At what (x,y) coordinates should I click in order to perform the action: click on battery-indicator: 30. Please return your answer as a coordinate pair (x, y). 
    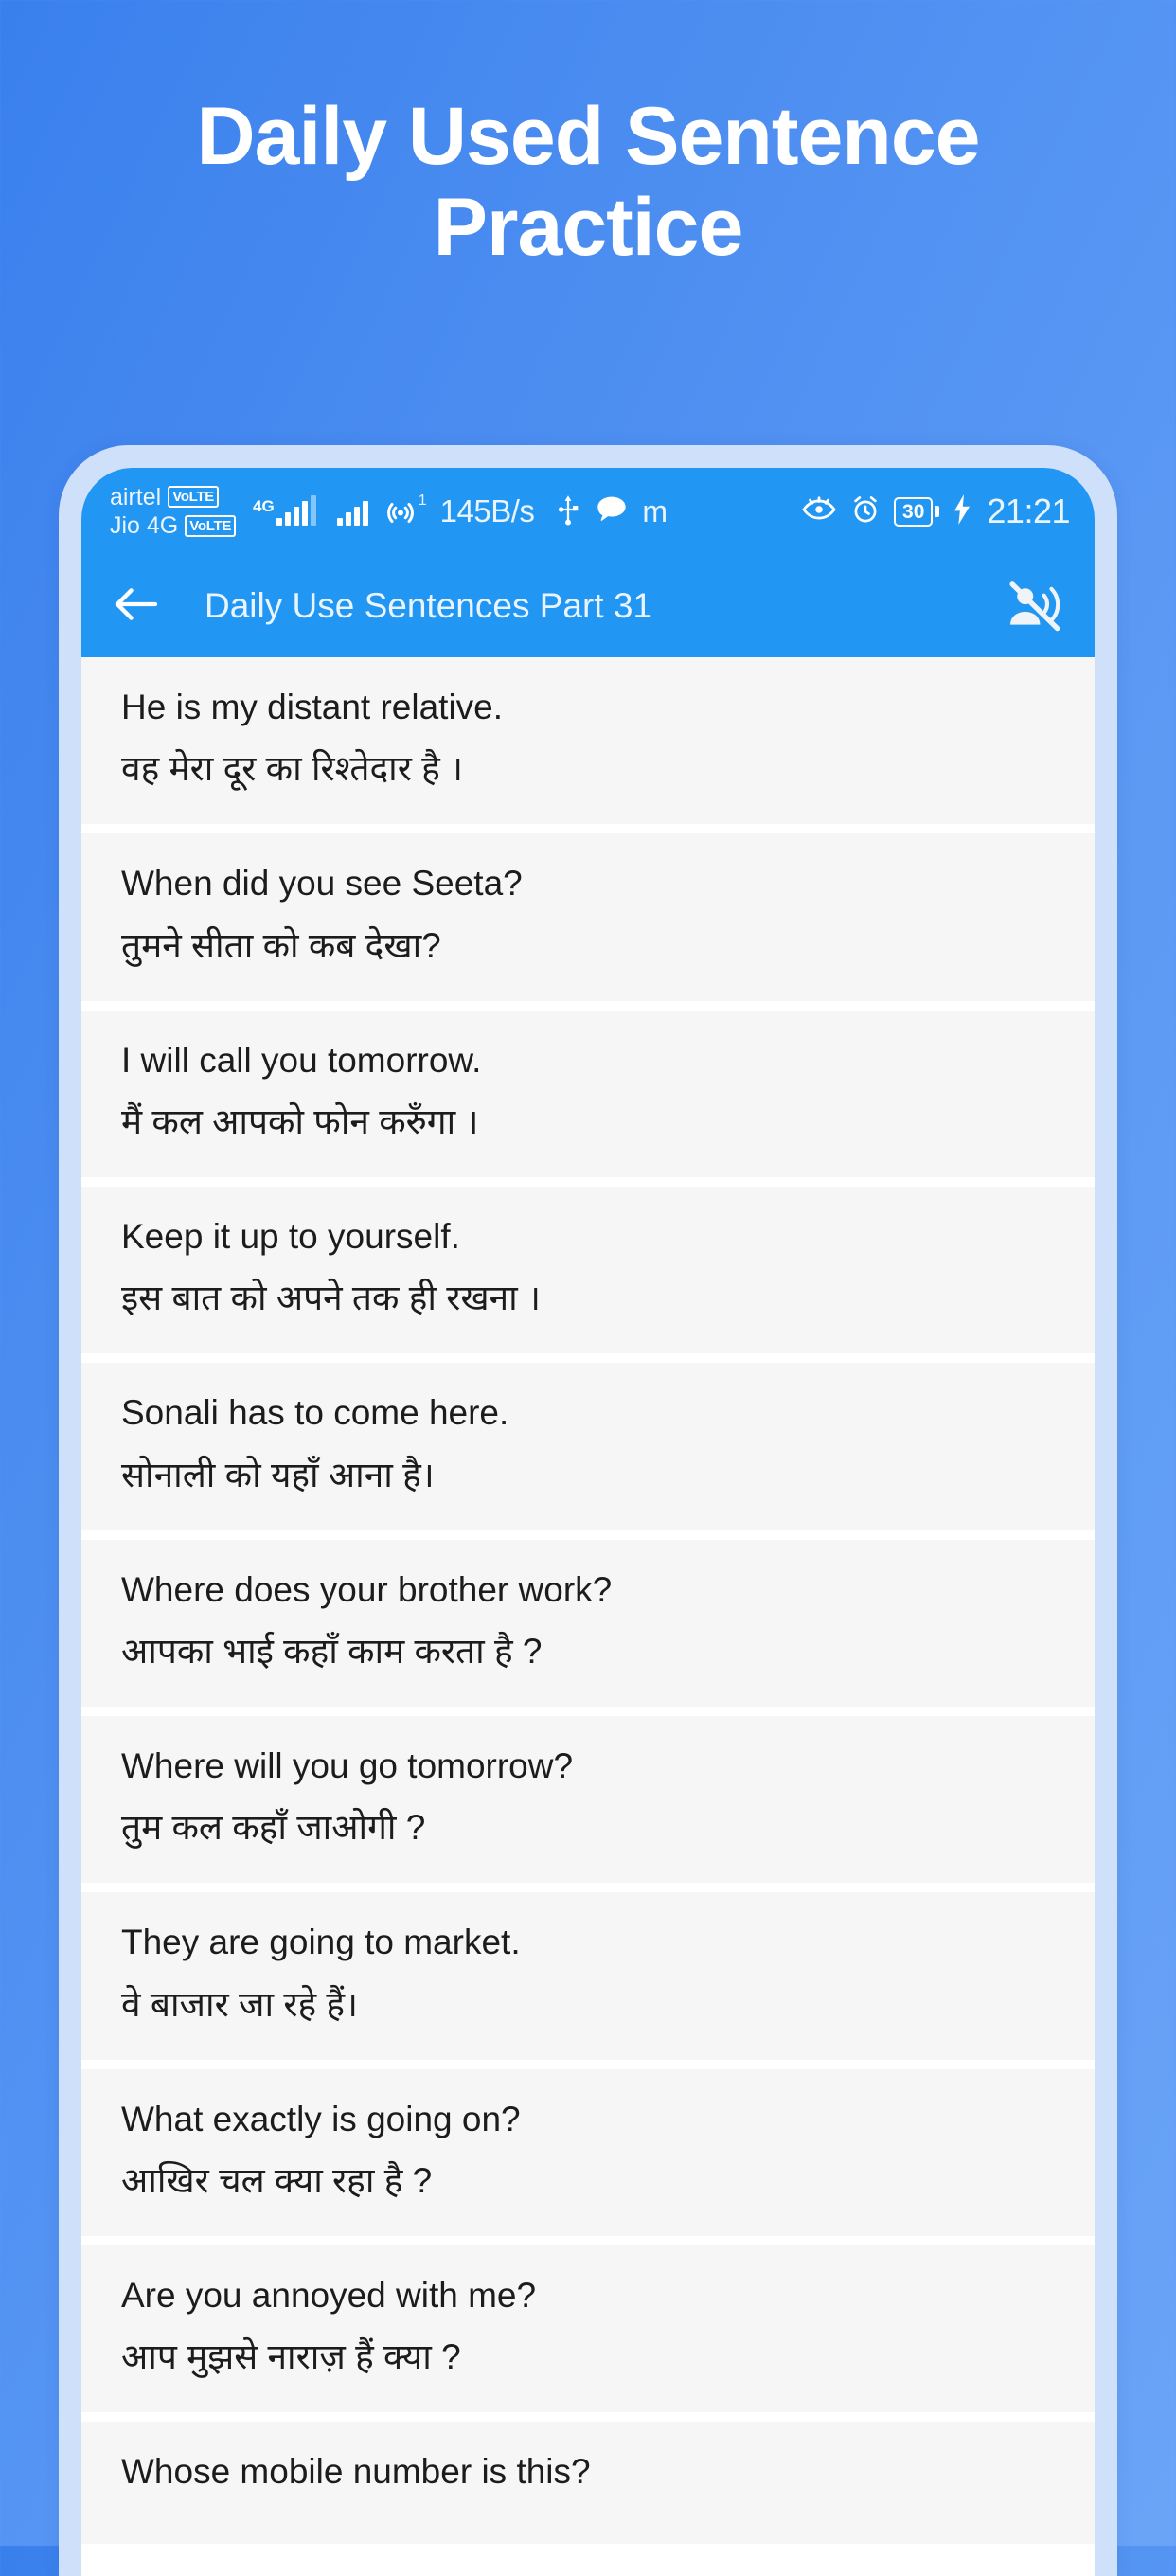
    Looking at the image, I should click on (917, 511).